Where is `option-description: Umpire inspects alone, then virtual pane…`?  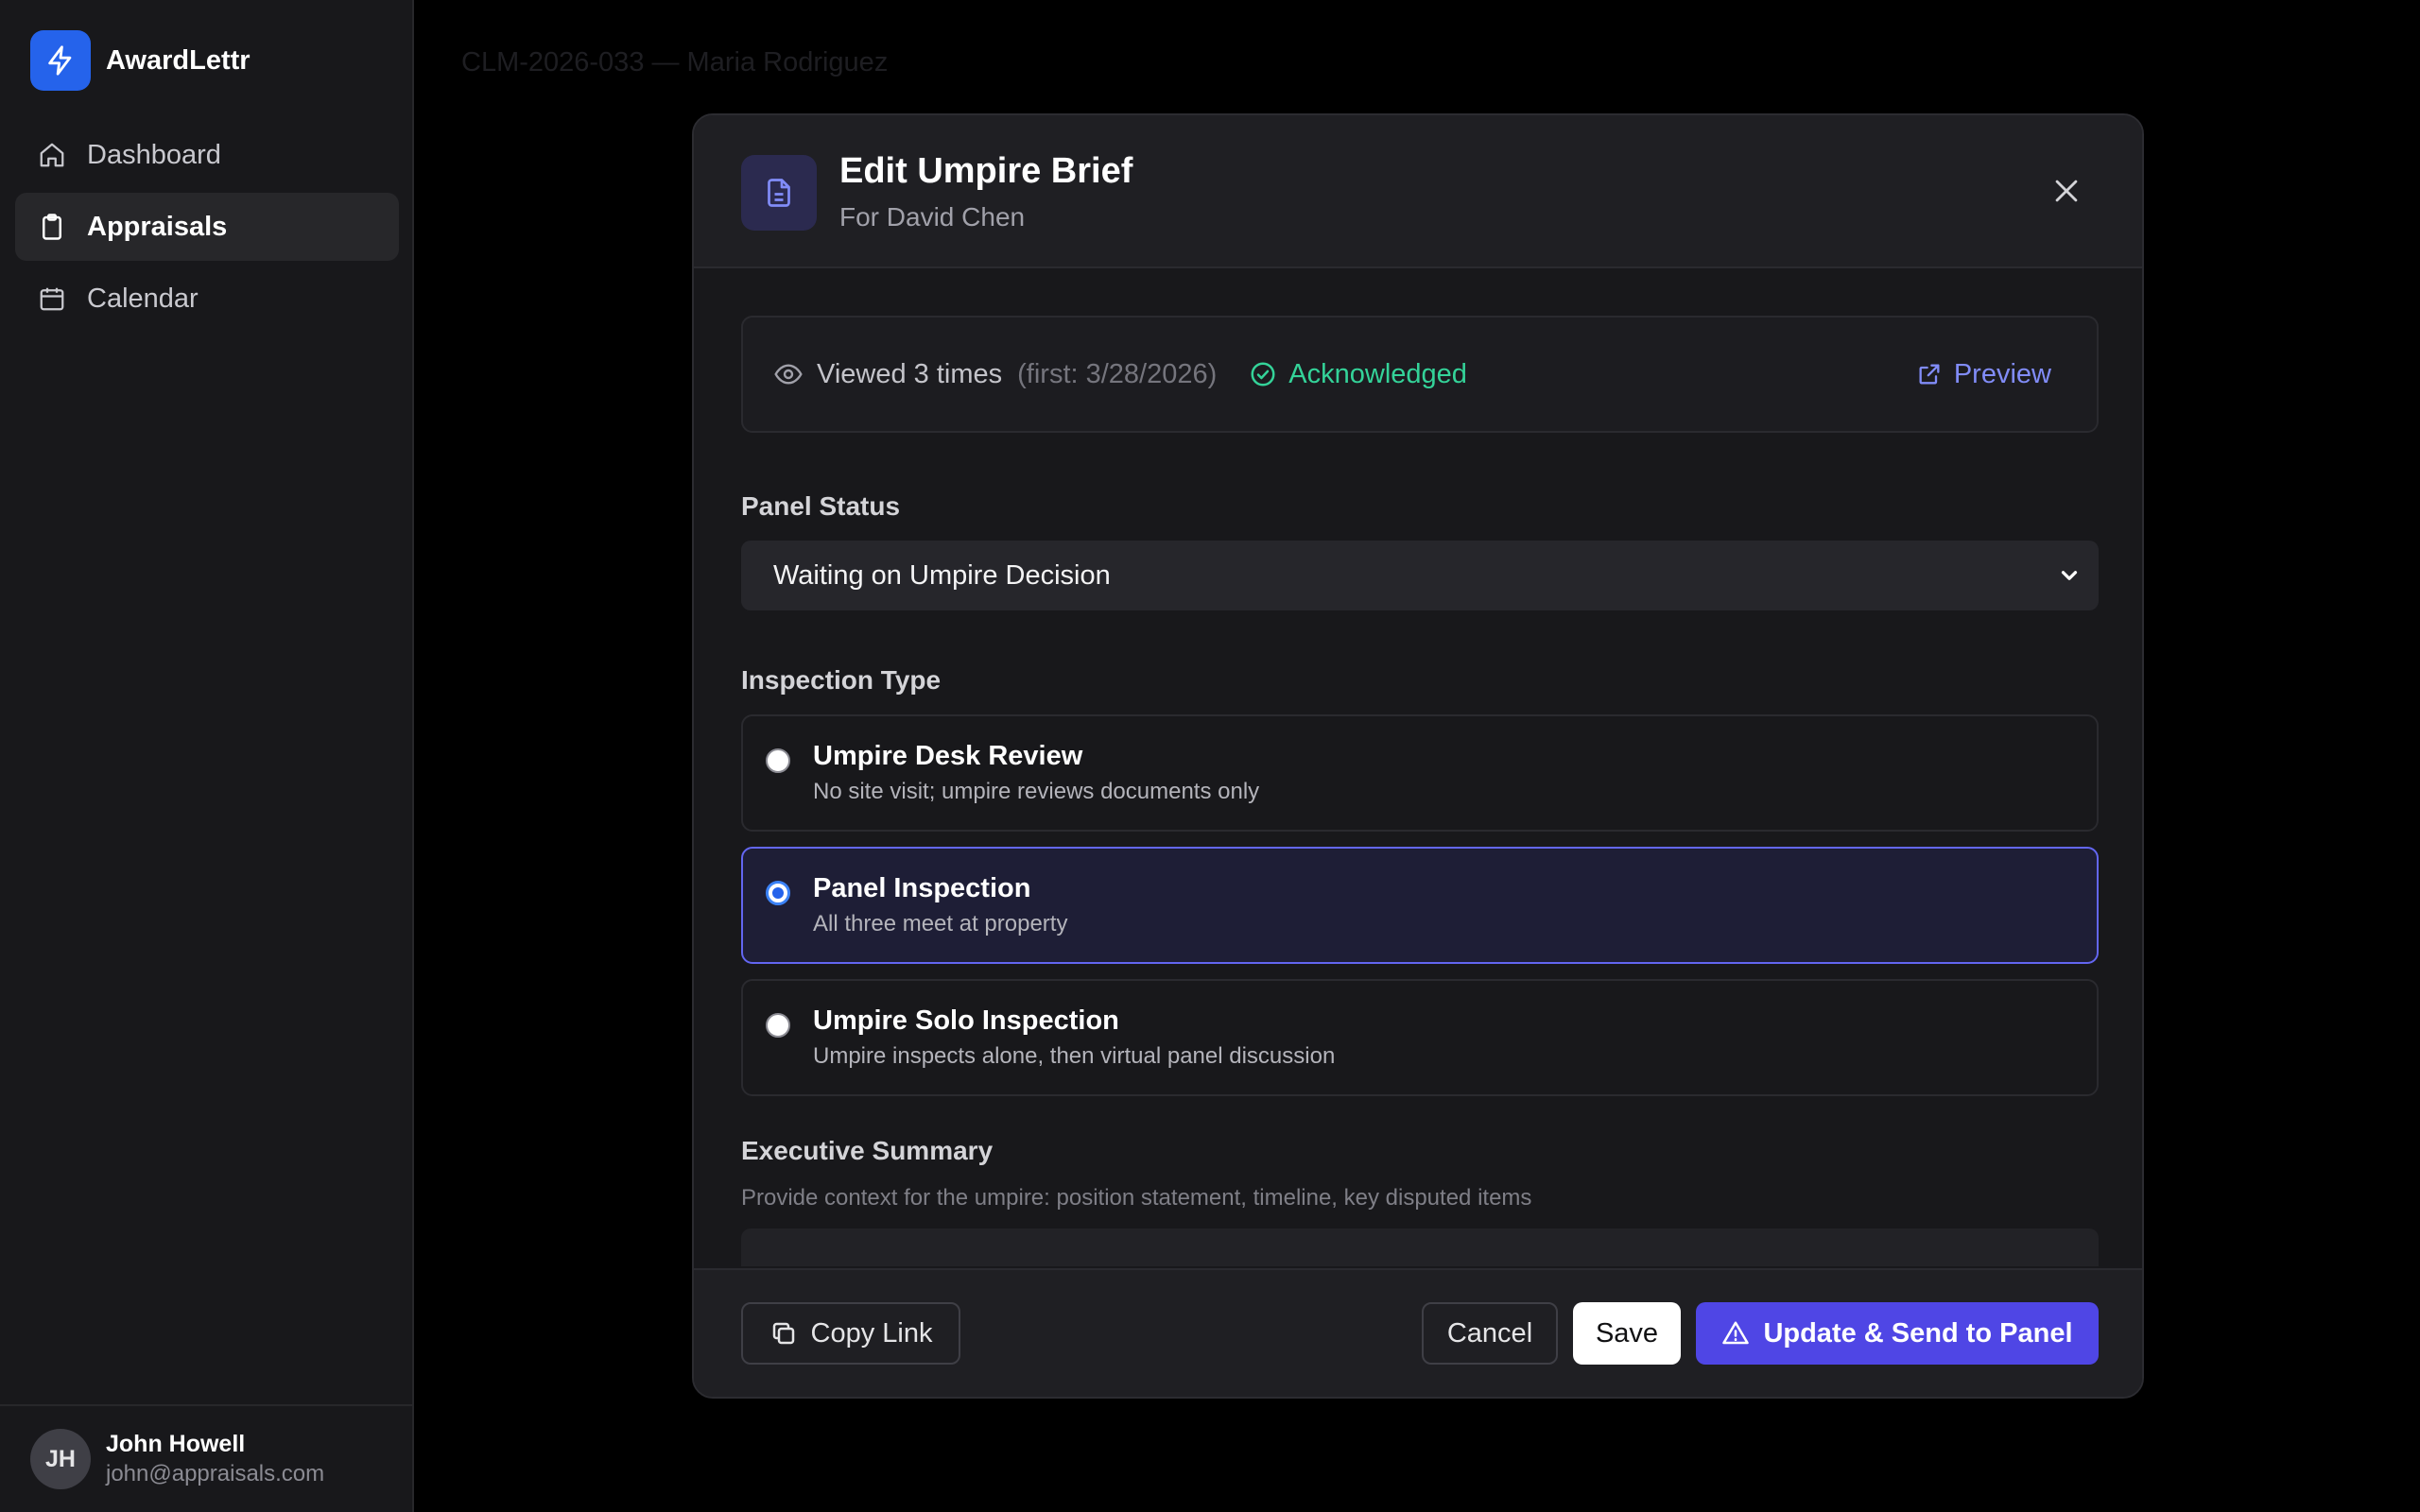 option-description: Umpire inspects alone, then virtual pane… is located at coordinates (1075, 1056).